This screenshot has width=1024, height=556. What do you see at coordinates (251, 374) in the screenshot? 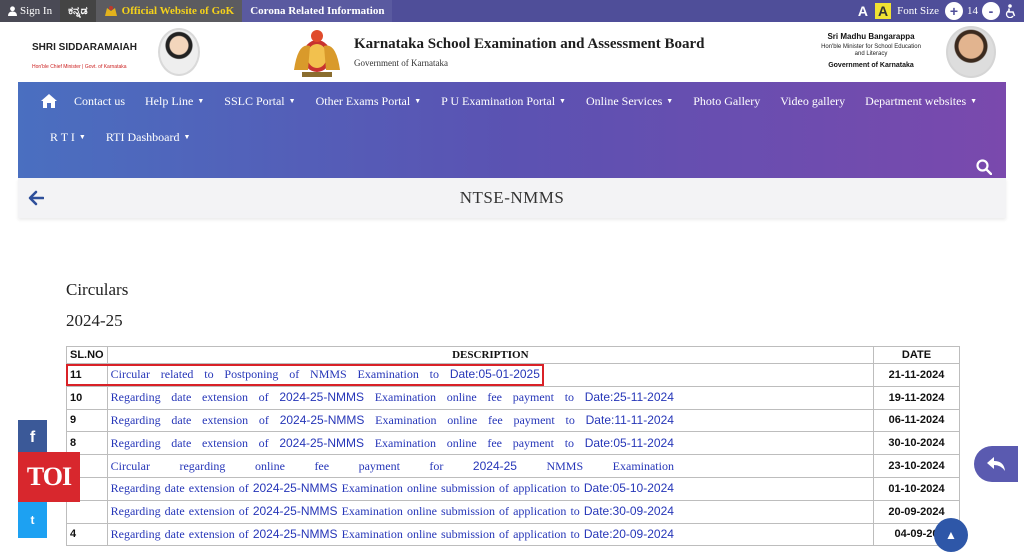
I see `description-word: Postponing` at bounding box center [251, 374].